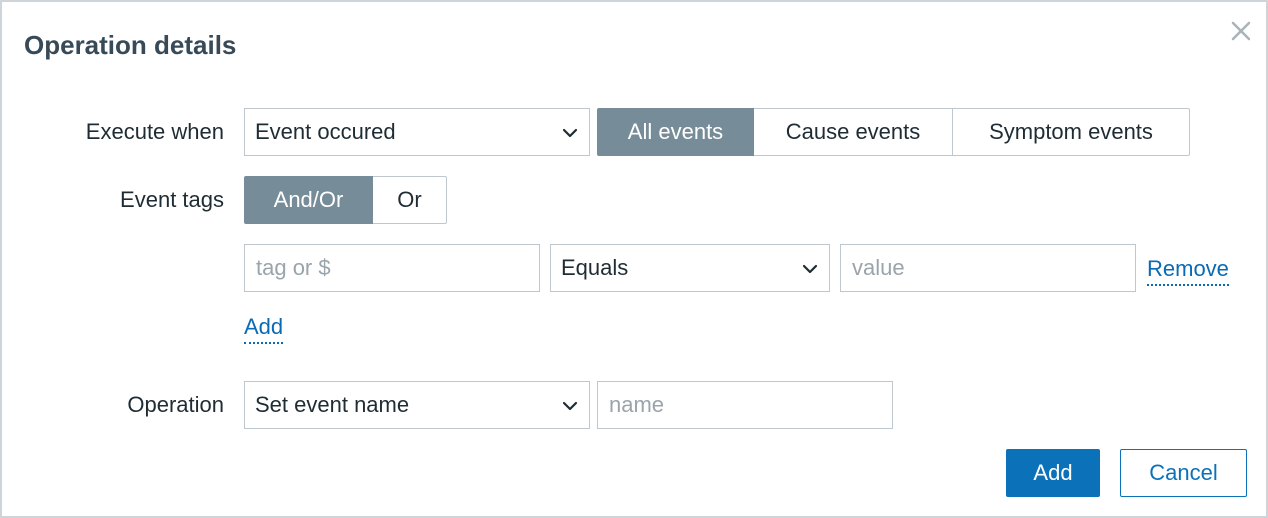 The height and width of the screenshot is (518, 1268). Describe the element at coordinates (392, 268) in the screenshot. I see `tag-input` at that location.